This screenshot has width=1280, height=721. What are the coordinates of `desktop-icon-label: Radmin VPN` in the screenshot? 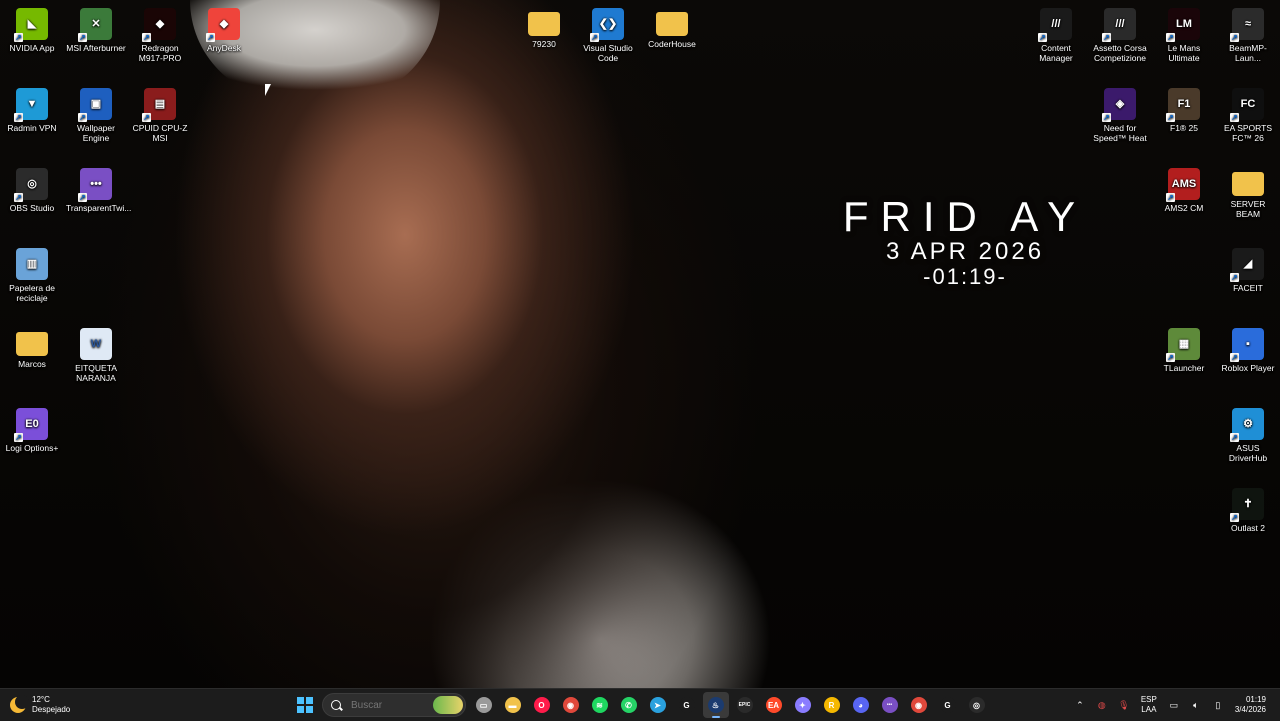 It's located at (32, 128).